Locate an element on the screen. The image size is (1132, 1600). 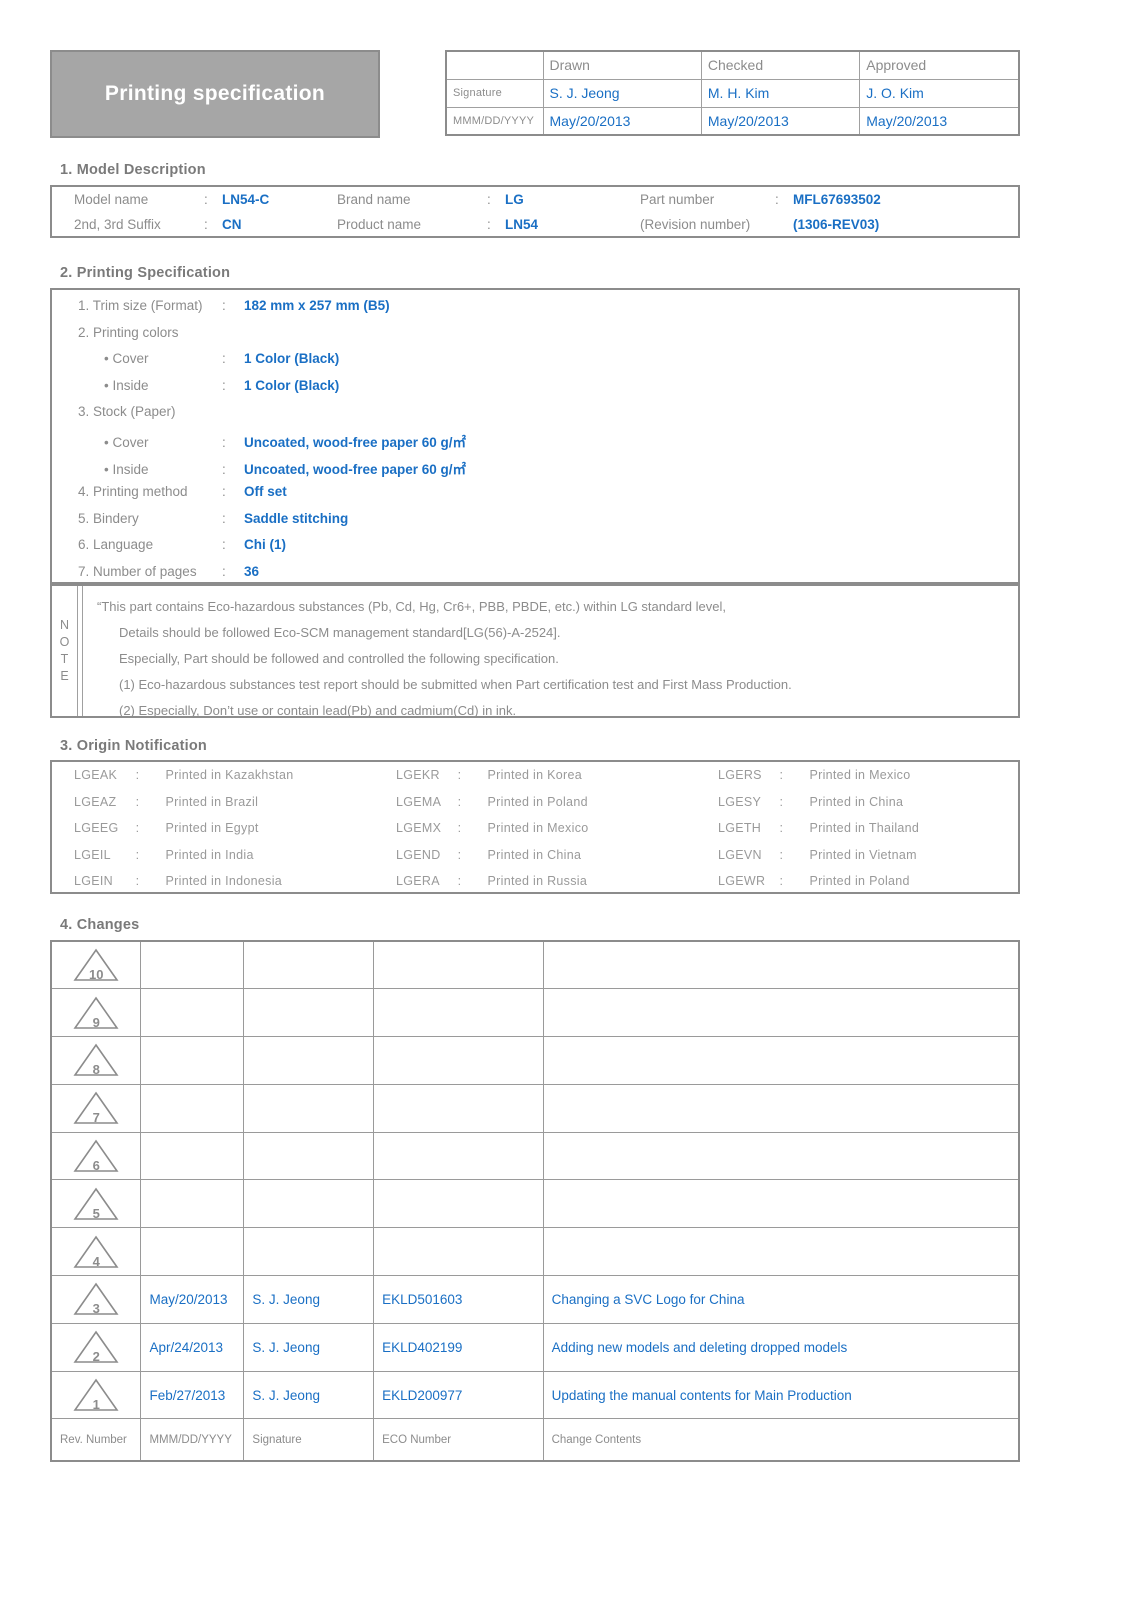
spec-value: Uncoated, wood-free paper 60 g/㎡ is located at coordinates (355, 469).